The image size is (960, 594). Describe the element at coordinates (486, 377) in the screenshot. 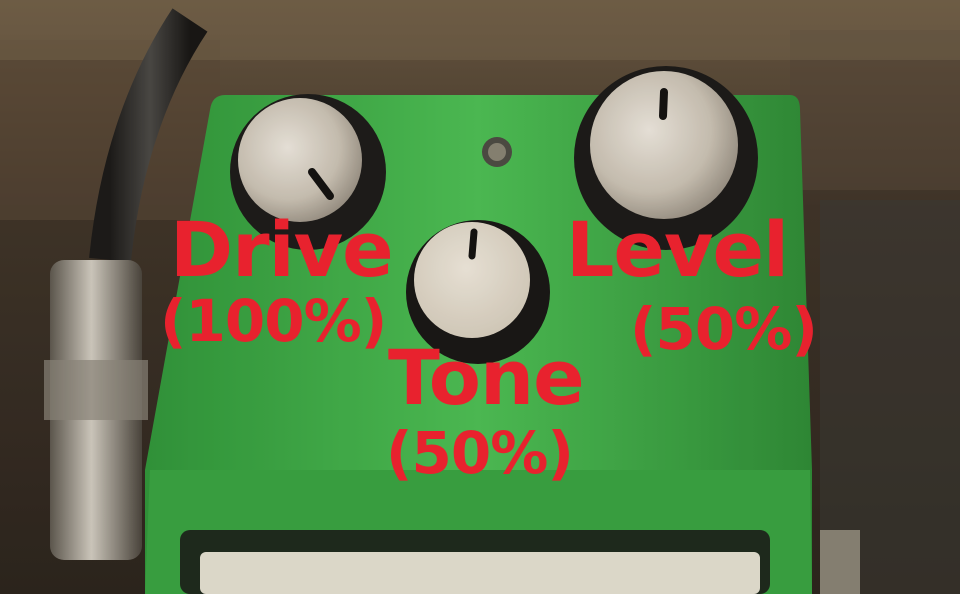

I see `tone-label: Tone` at that location.